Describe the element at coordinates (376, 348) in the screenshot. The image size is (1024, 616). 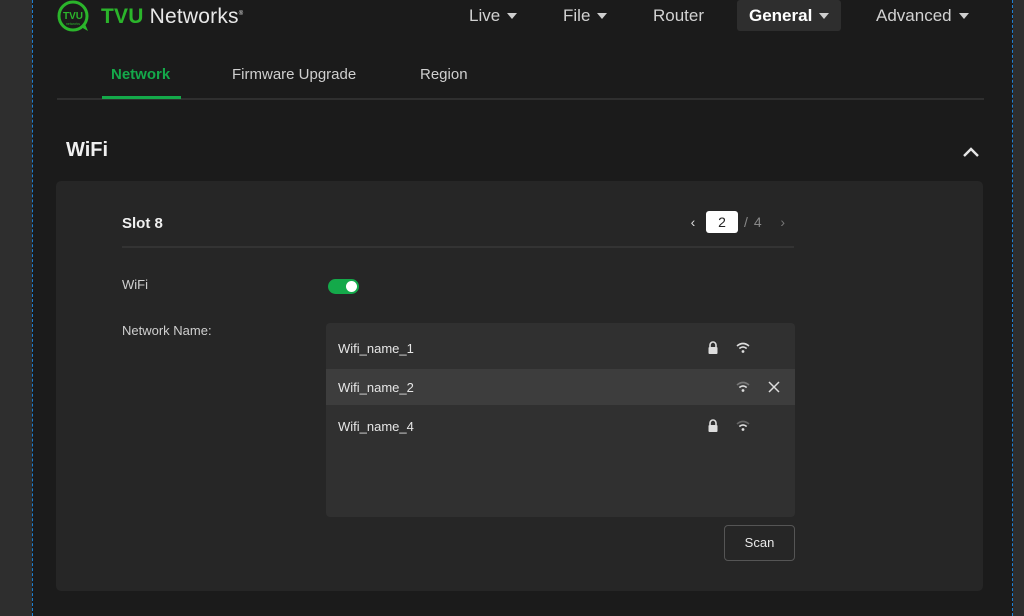
I see `network-name: Wifi_name_1` at that location.